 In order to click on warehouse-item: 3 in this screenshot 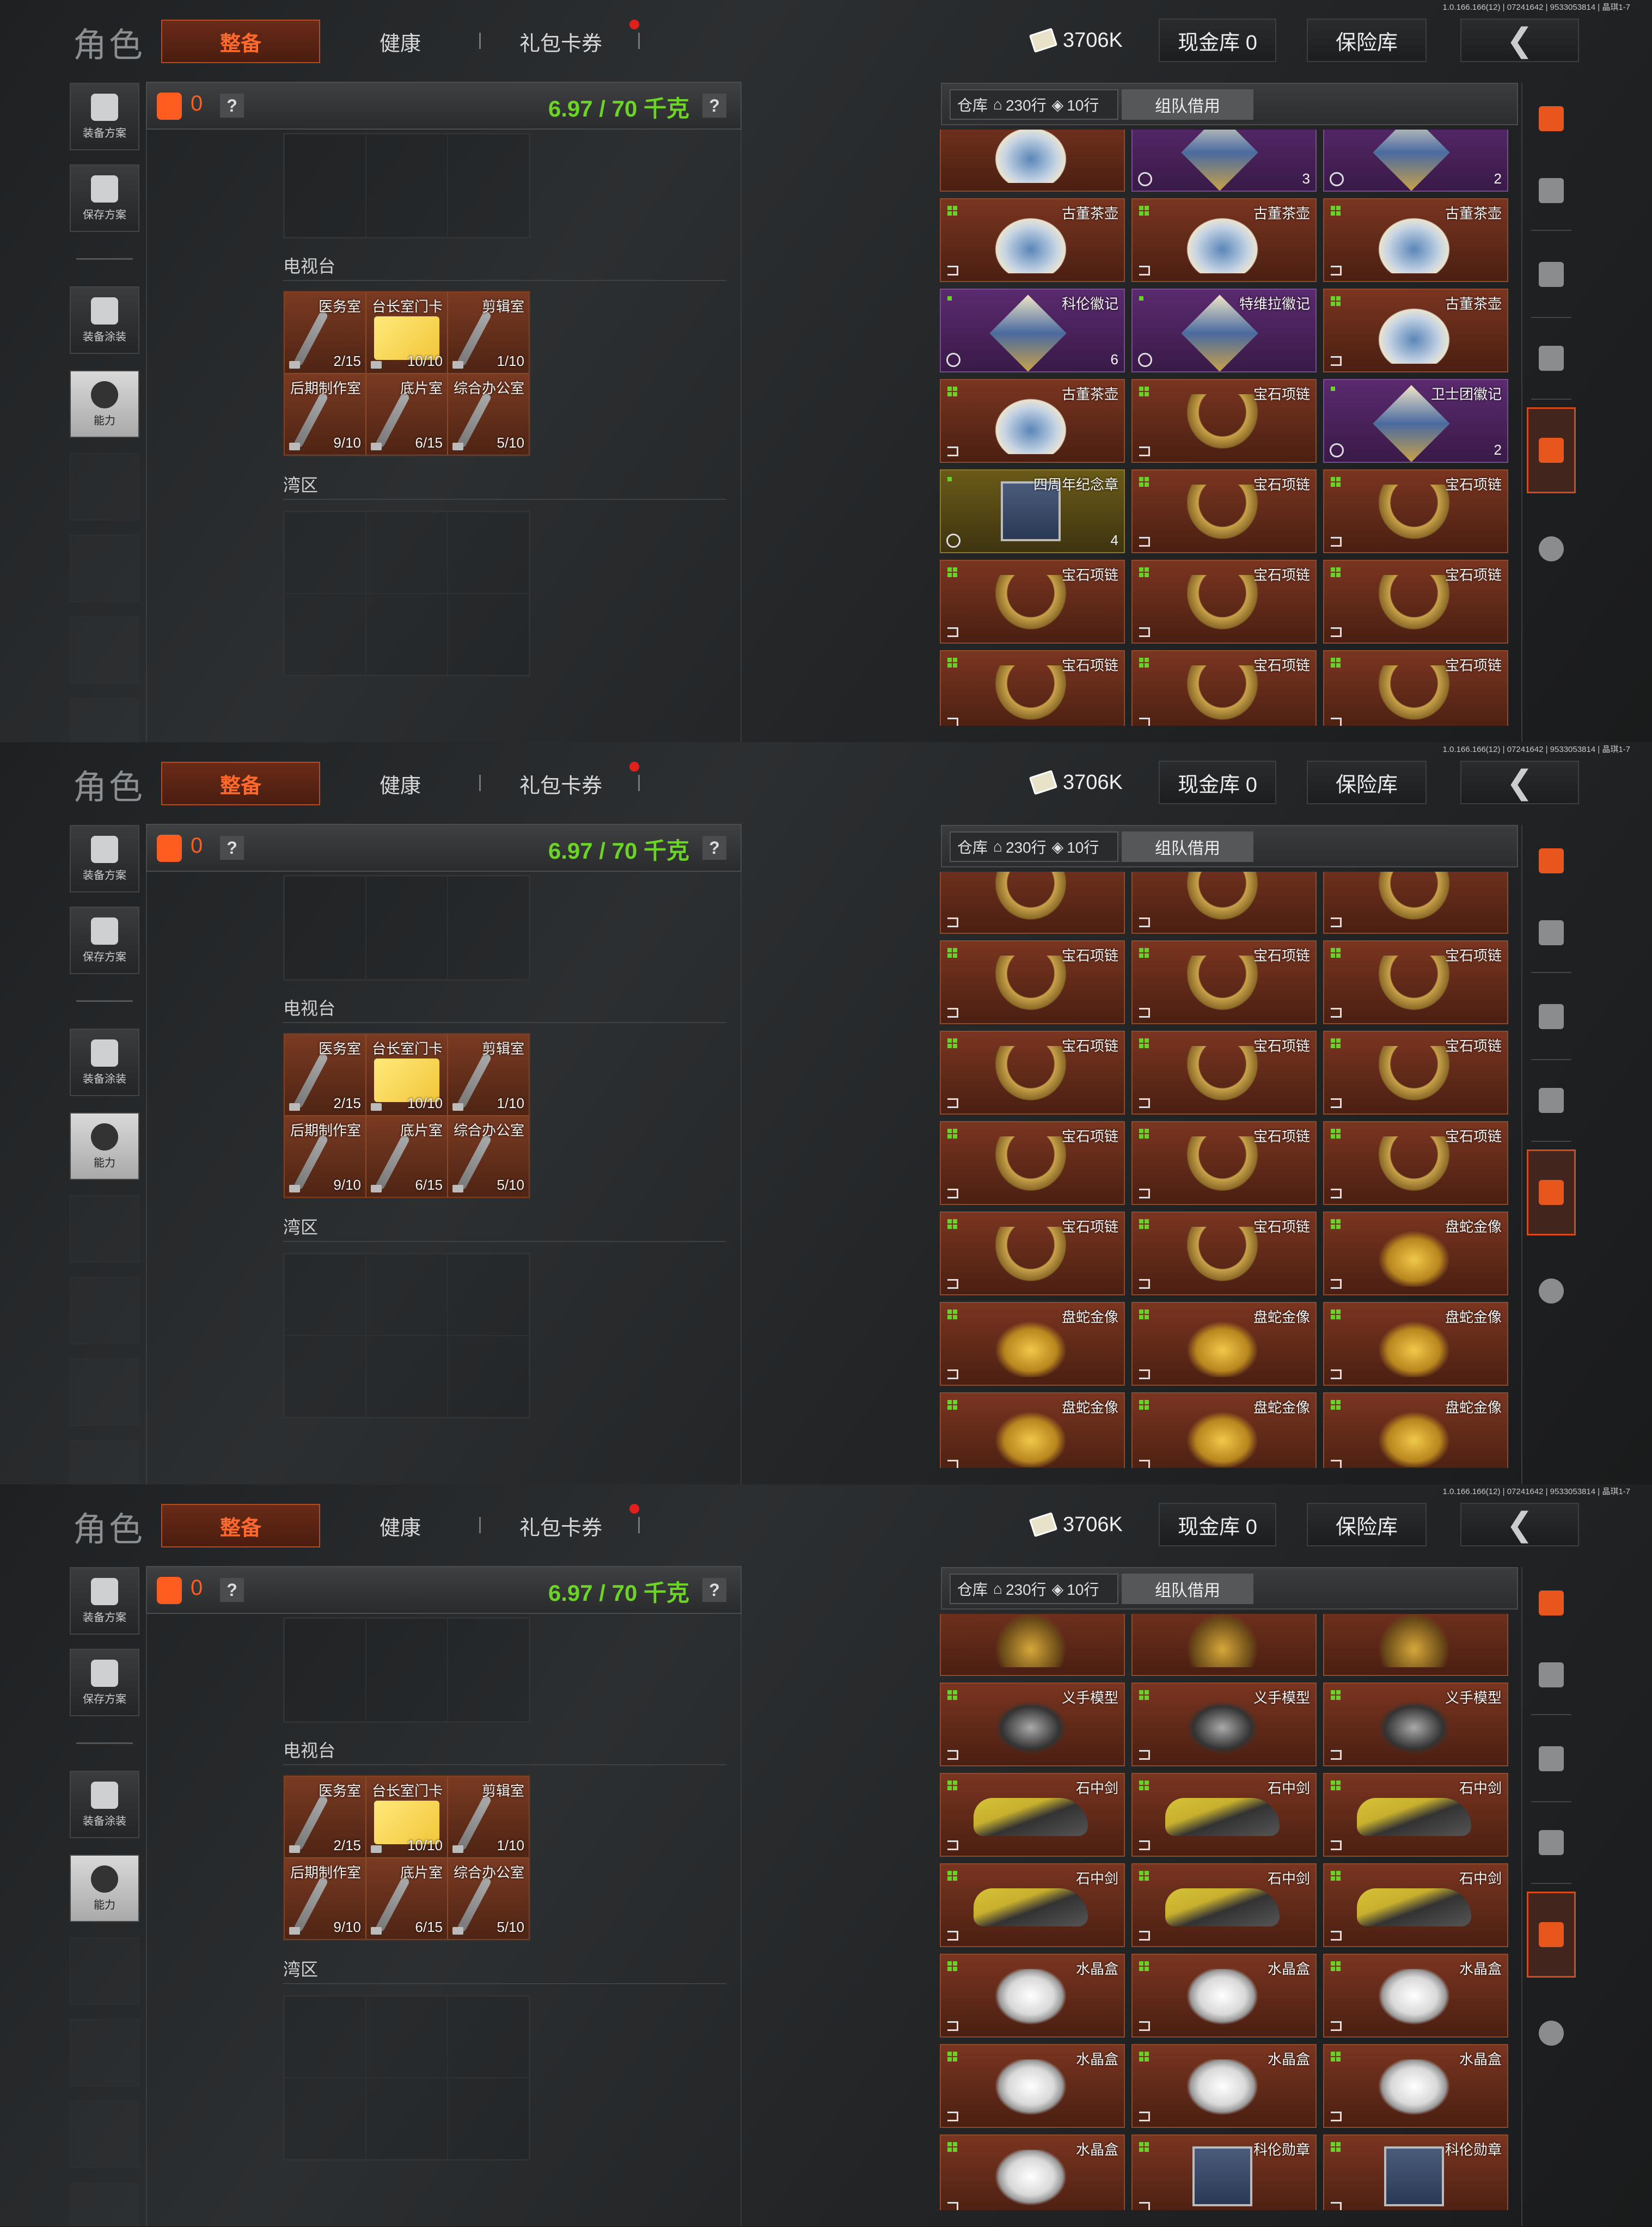, I will do `click(1224, 161)`.